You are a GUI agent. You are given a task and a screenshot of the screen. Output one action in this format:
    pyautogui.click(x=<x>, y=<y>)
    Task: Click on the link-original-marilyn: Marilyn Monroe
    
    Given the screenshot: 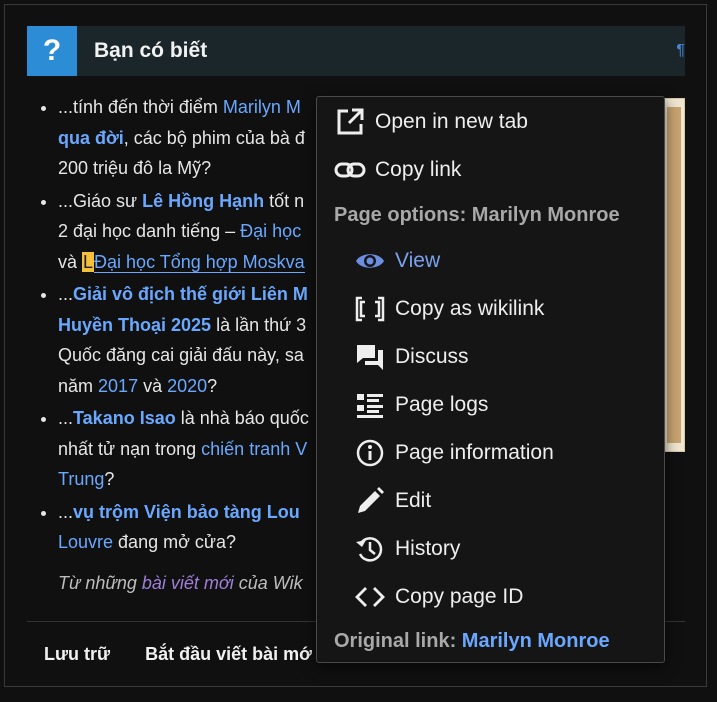 What is the action you would take?
    pyautogui.click(x=536, y=641)
    